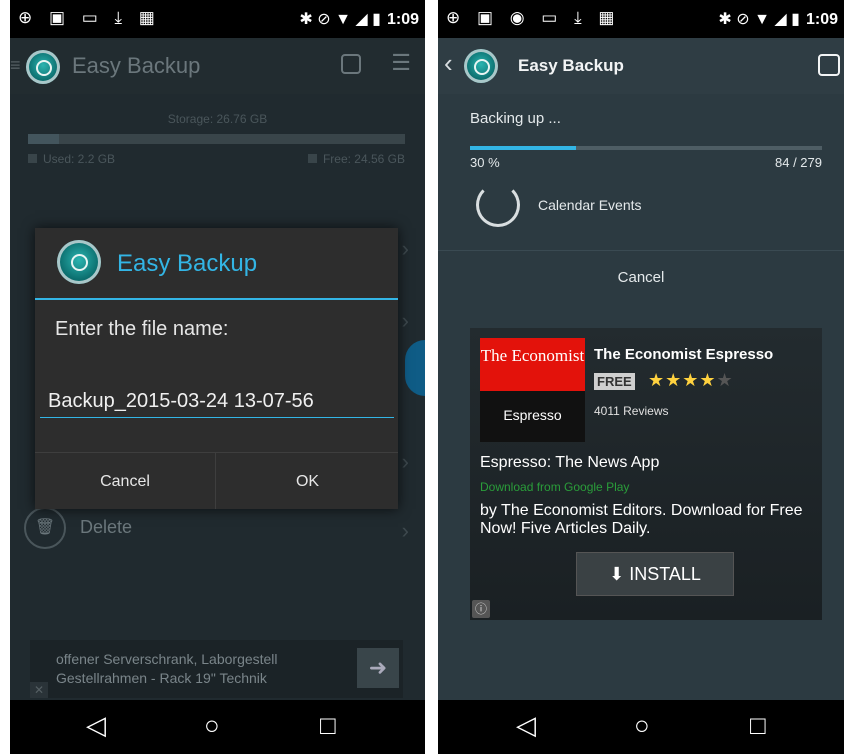 Image resolution: width=844 pixels, height=754 pixels. What do you see at coordinates (217, 66) in the screenshot?
I see `action-bar: ≡ Easy Backup ☰` at bounding box center [217, 66].